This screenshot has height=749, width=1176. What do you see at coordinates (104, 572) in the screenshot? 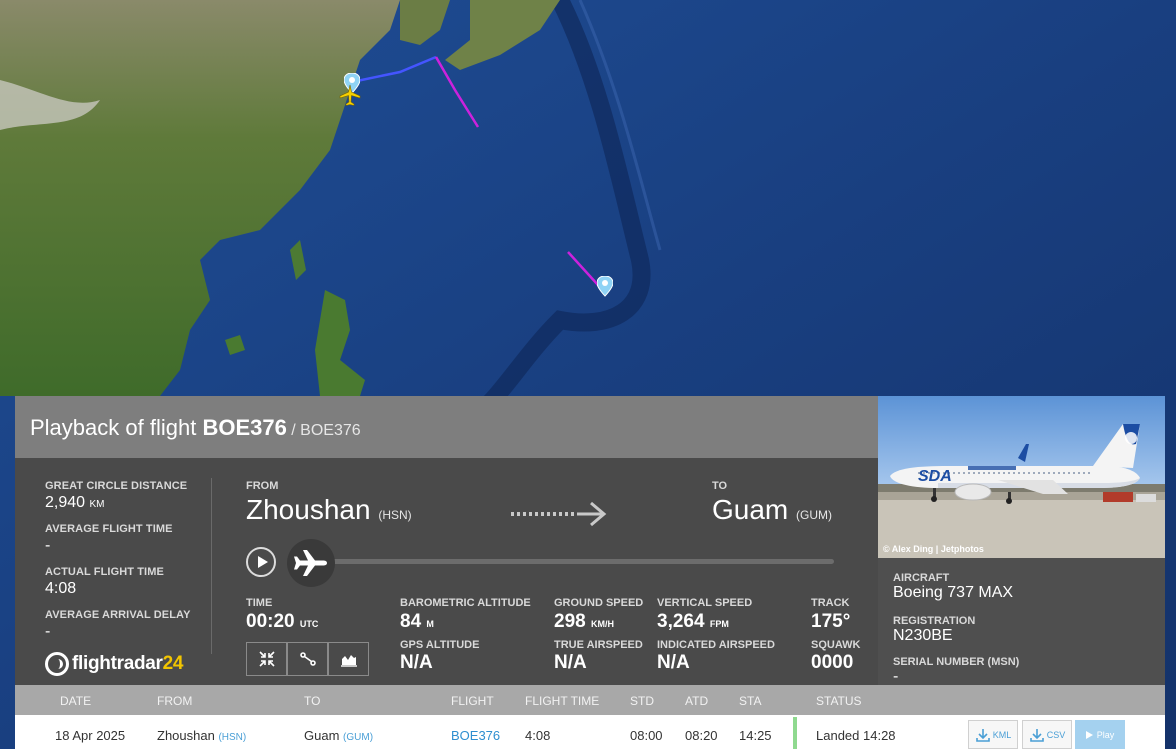
I see `actual-flight-time-label: ACTUAL FLIGHT TIME` at bounding box center [104, 572].